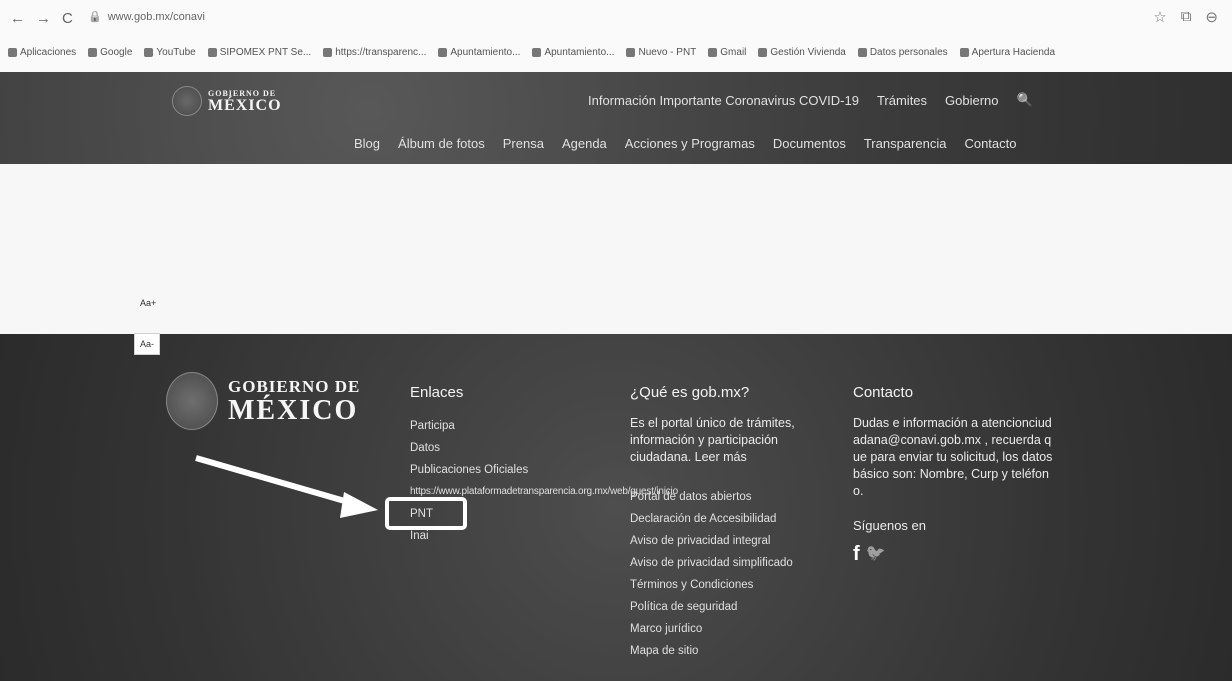 This screenshot has height=681, width=1232. What do you see at coordinates (116, 52) in the screenshot?
I see `bookmark-label: Google` at bounding box center [116, 52].